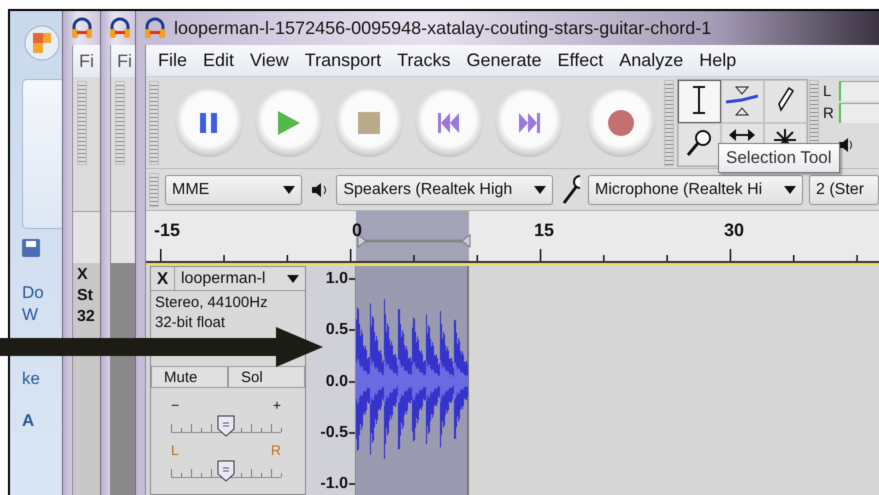  Describe the element at coordinates (83, 275) in the screenshot. I see `track-text: X` at that location.